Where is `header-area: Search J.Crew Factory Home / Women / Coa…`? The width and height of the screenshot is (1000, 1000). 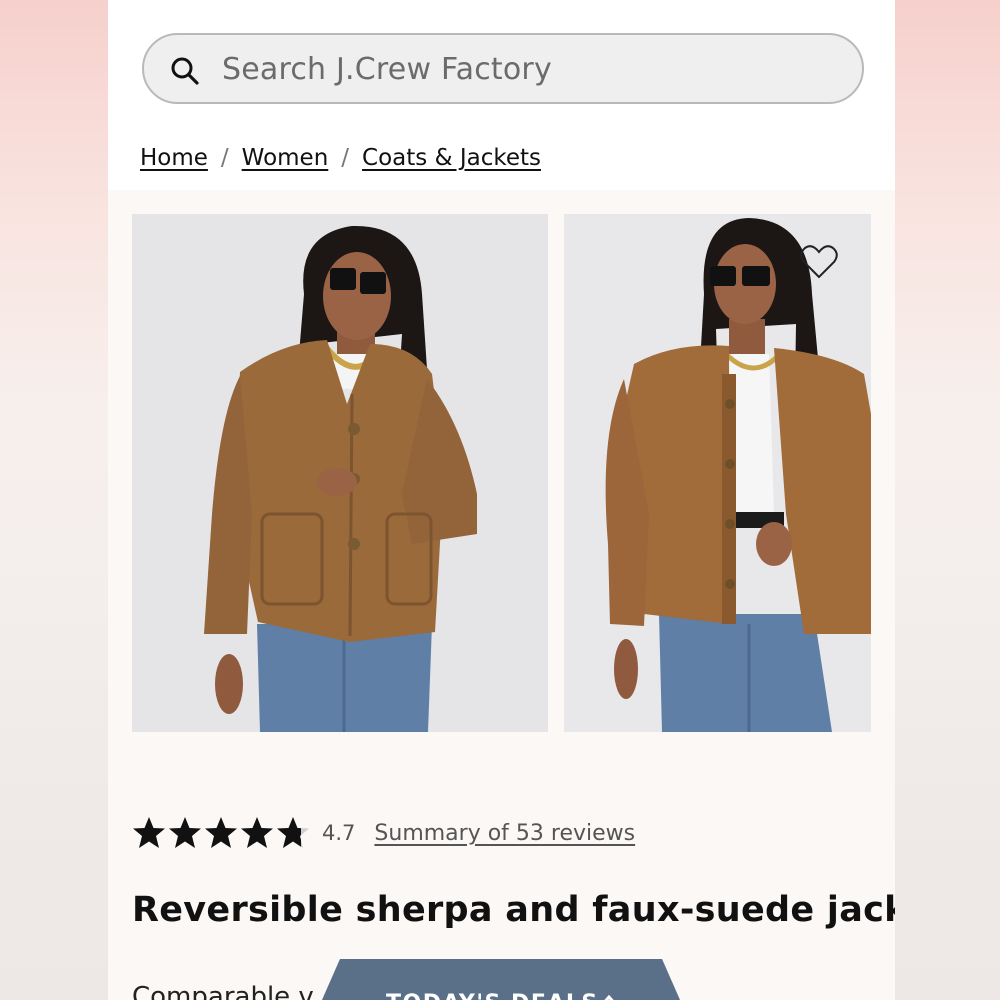
header-area: Search J.Crew Factory Home / Women / Coa… is located at coordinates (501, 95).